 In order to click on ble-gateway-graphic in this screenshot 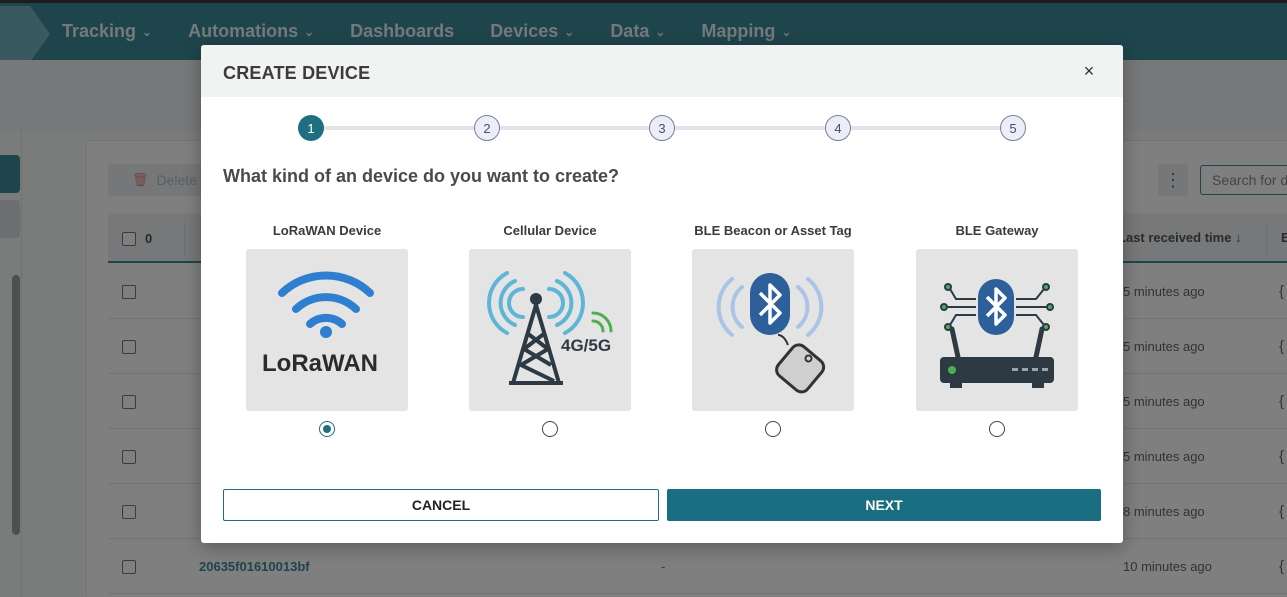, I will do `click(997, 333)`.